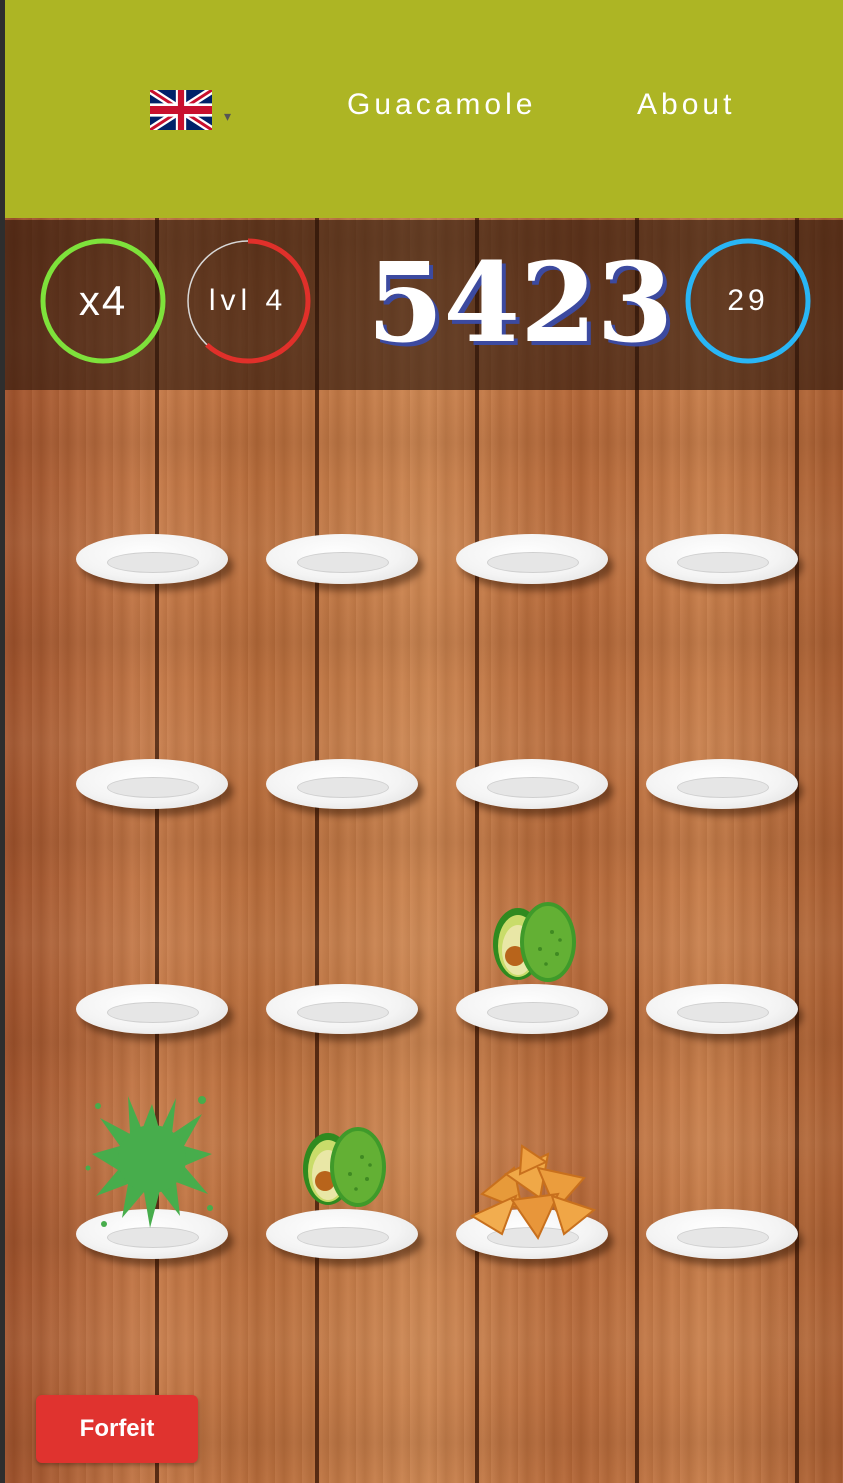  I want to click on timer-ring: 29, so click(748, 301).